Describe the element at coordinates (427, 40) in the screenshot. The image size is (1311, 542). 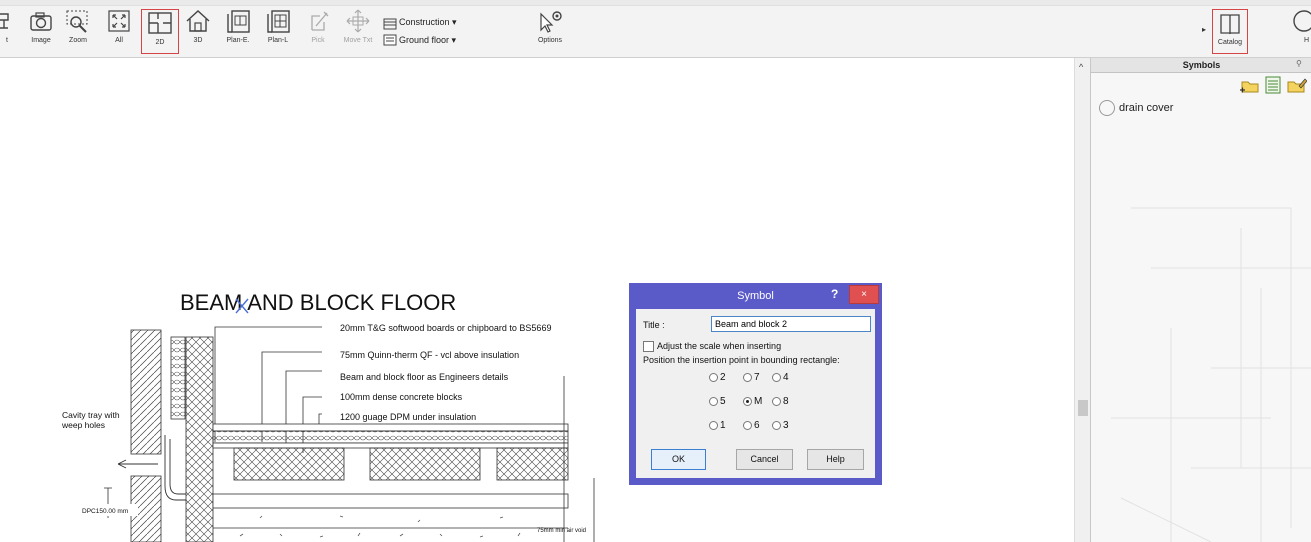
I see `floor-dropdown: Ground floor ▾` at that location.